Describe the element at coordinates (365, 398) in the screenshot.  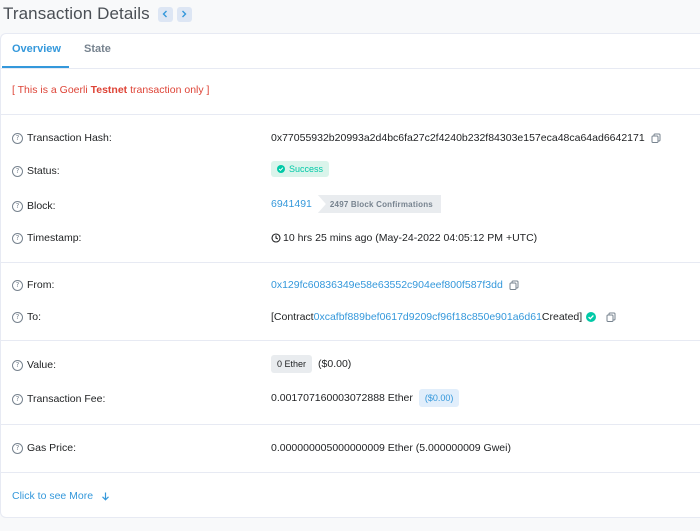
I see `fee-value: 0.001707160003072888 Ether ($0.00)` at that location.